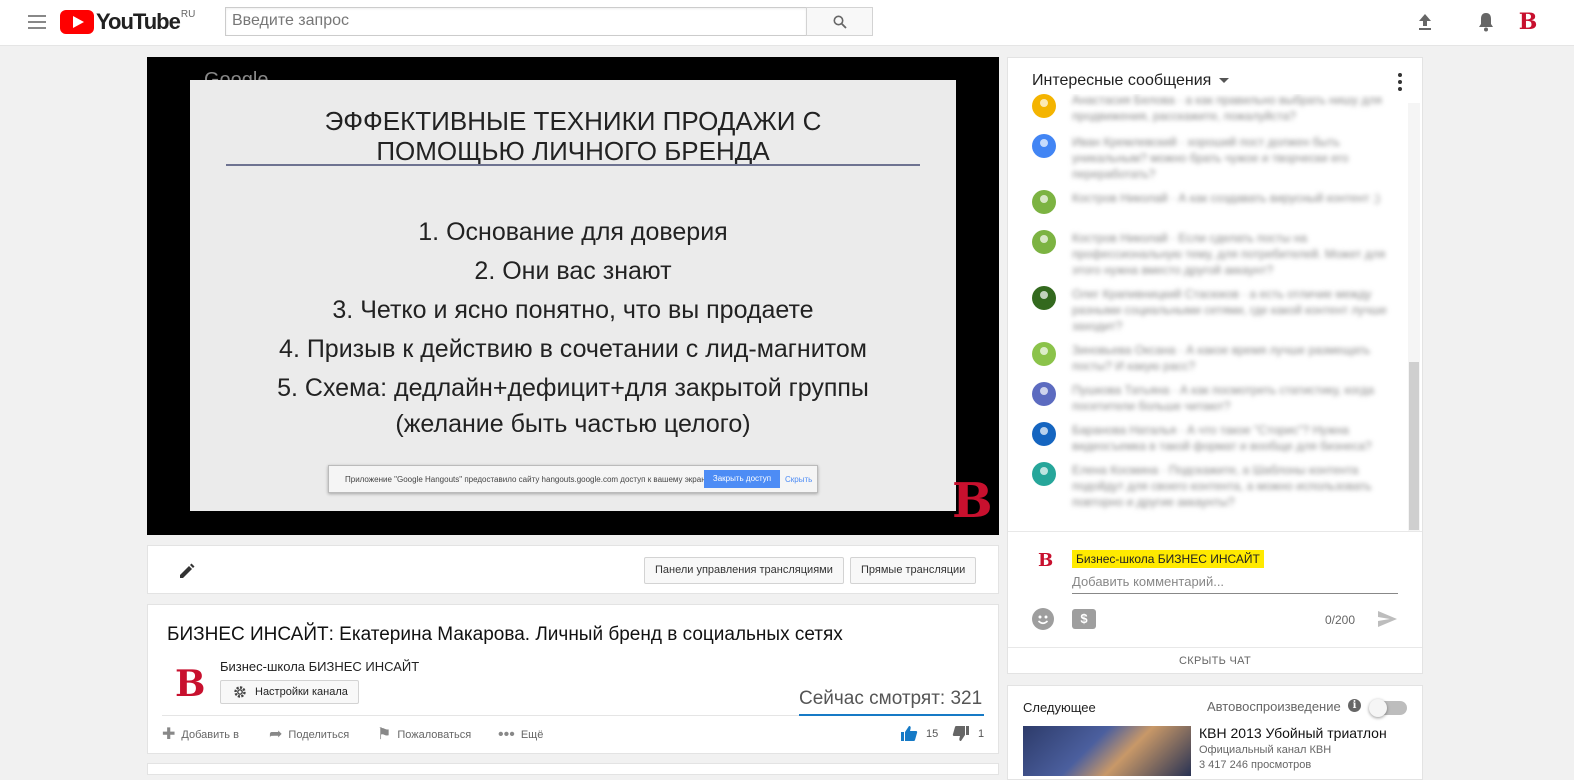  Describe the element at coordinates (573, 165) in the screenshot. I see `slide-divider` at that location.